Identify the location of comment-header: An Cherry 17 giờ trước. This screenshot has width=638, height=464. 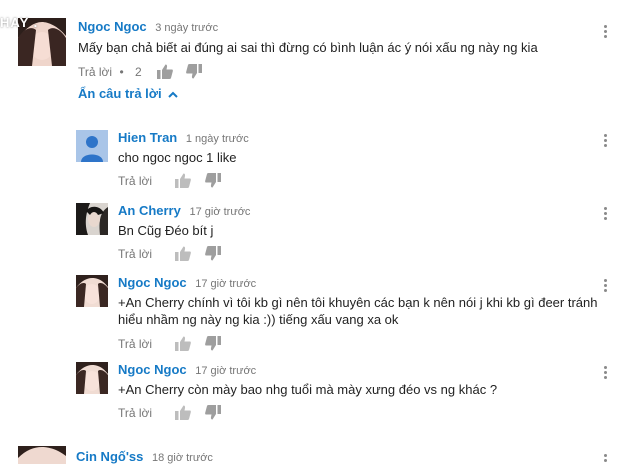
(184, 210).